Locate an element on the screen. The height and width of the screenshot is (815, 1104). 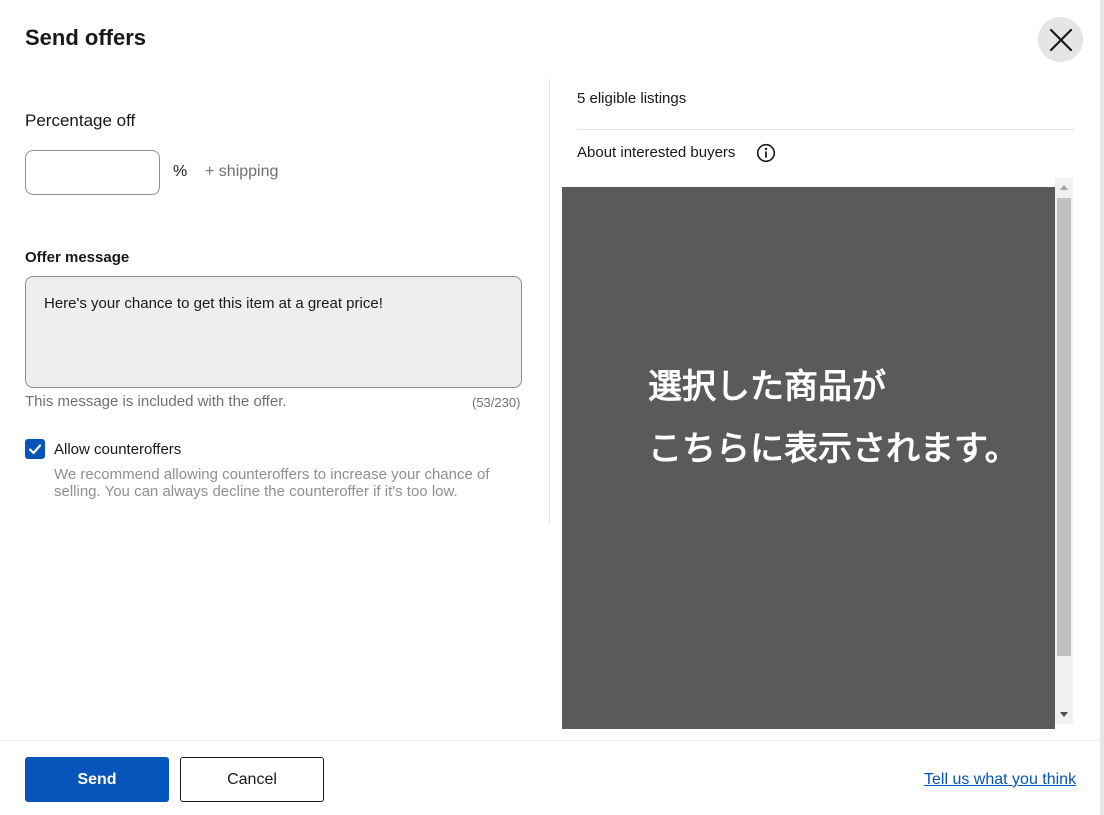
close-button is located at coordinates (1060, 39).